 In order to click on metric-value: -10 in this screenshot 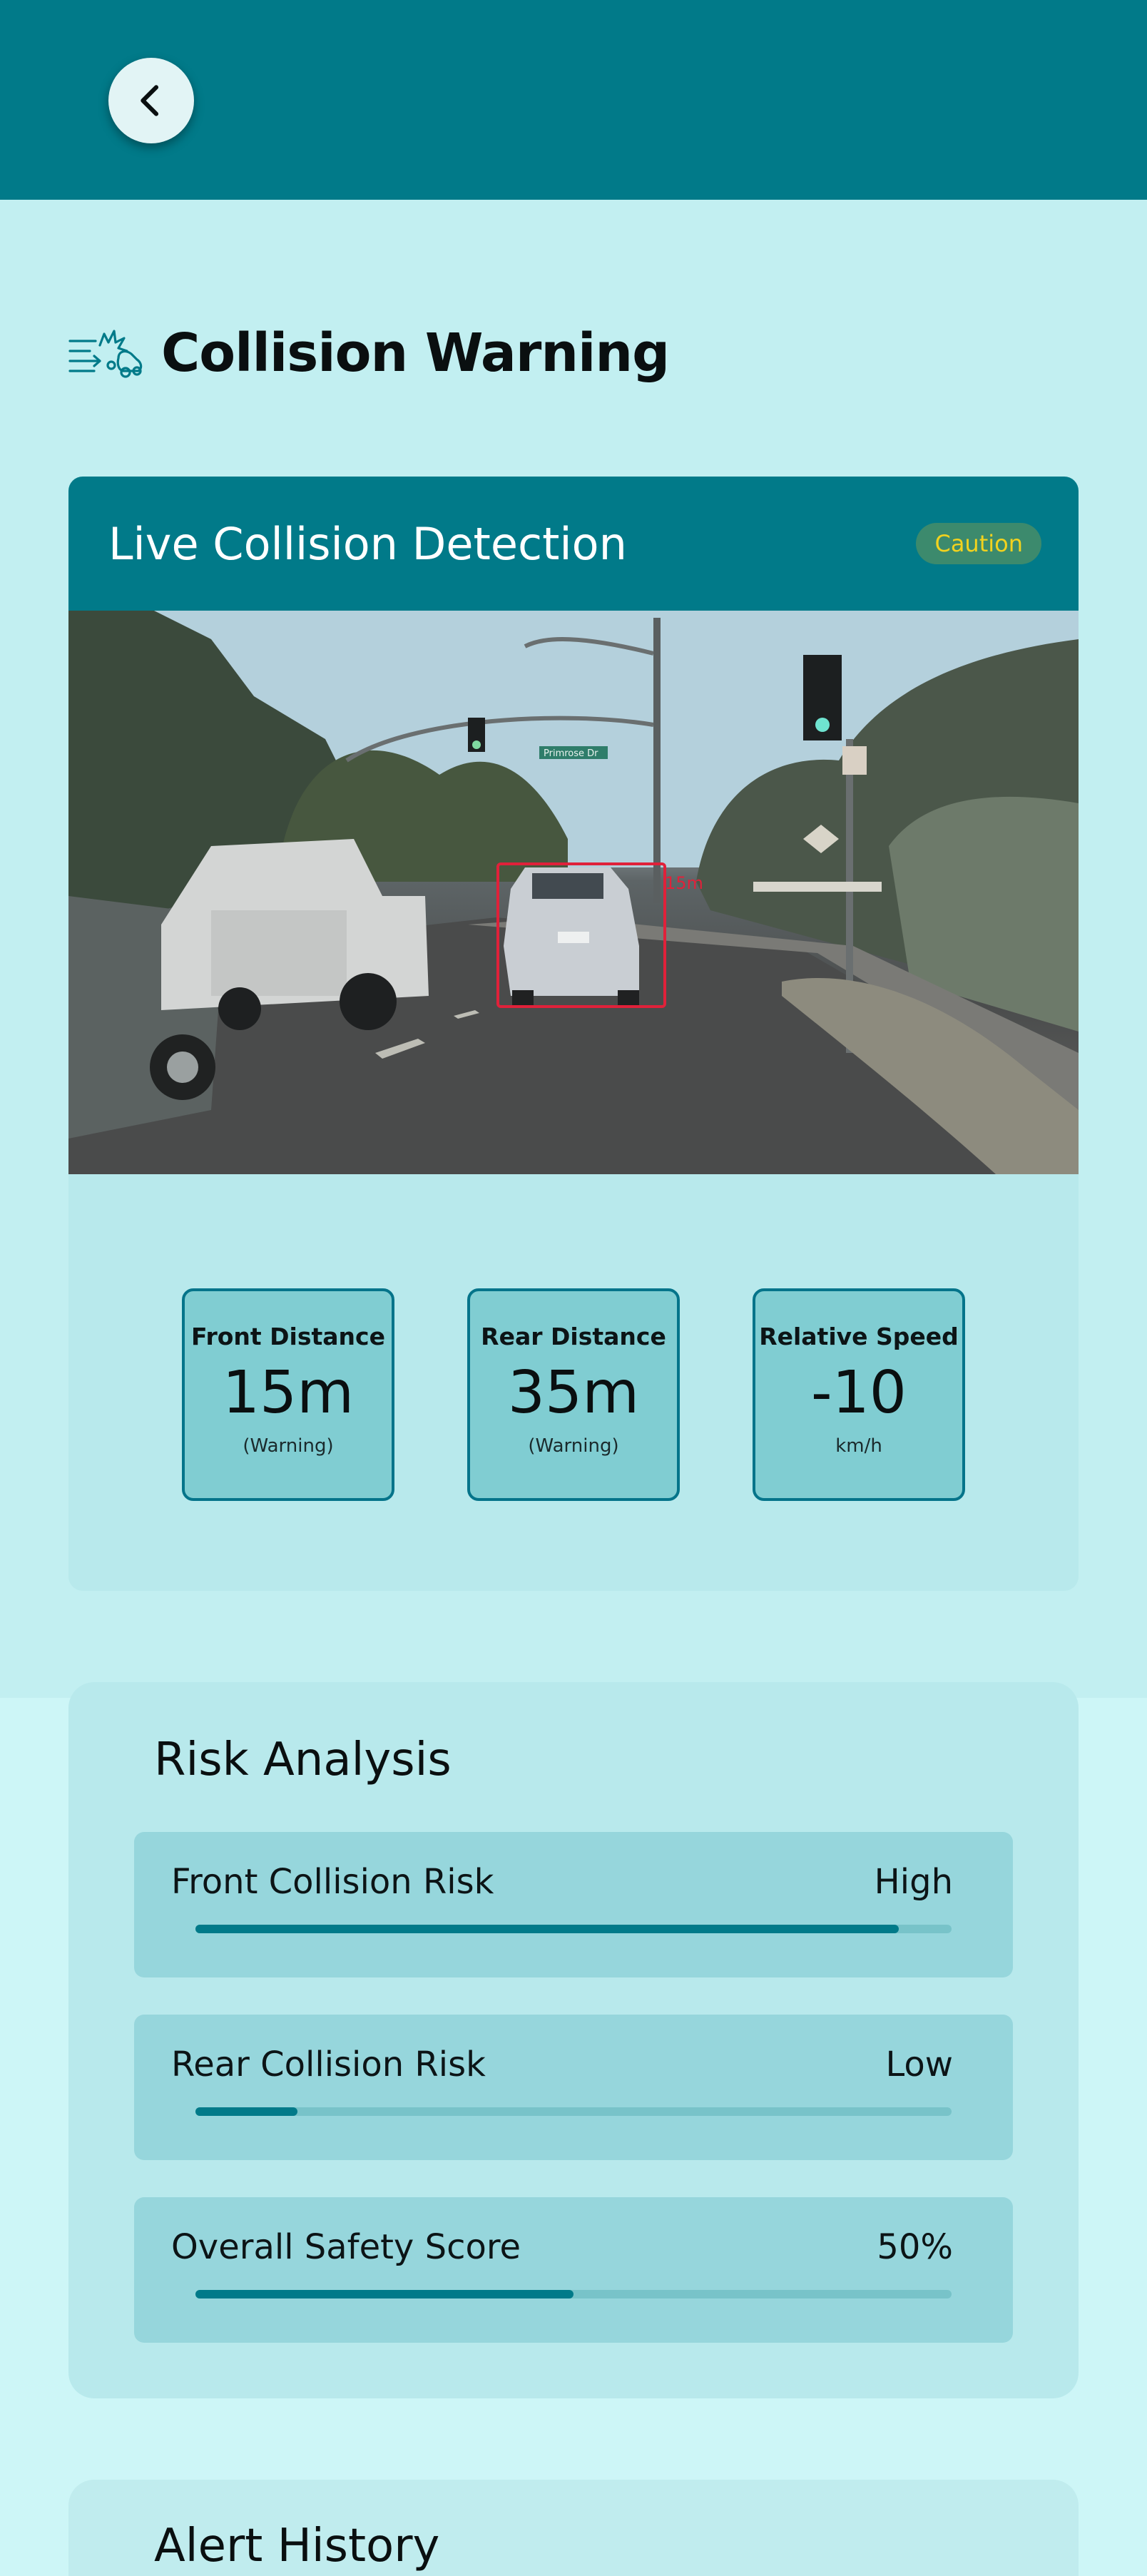, I will do `click(859, 1393)`.